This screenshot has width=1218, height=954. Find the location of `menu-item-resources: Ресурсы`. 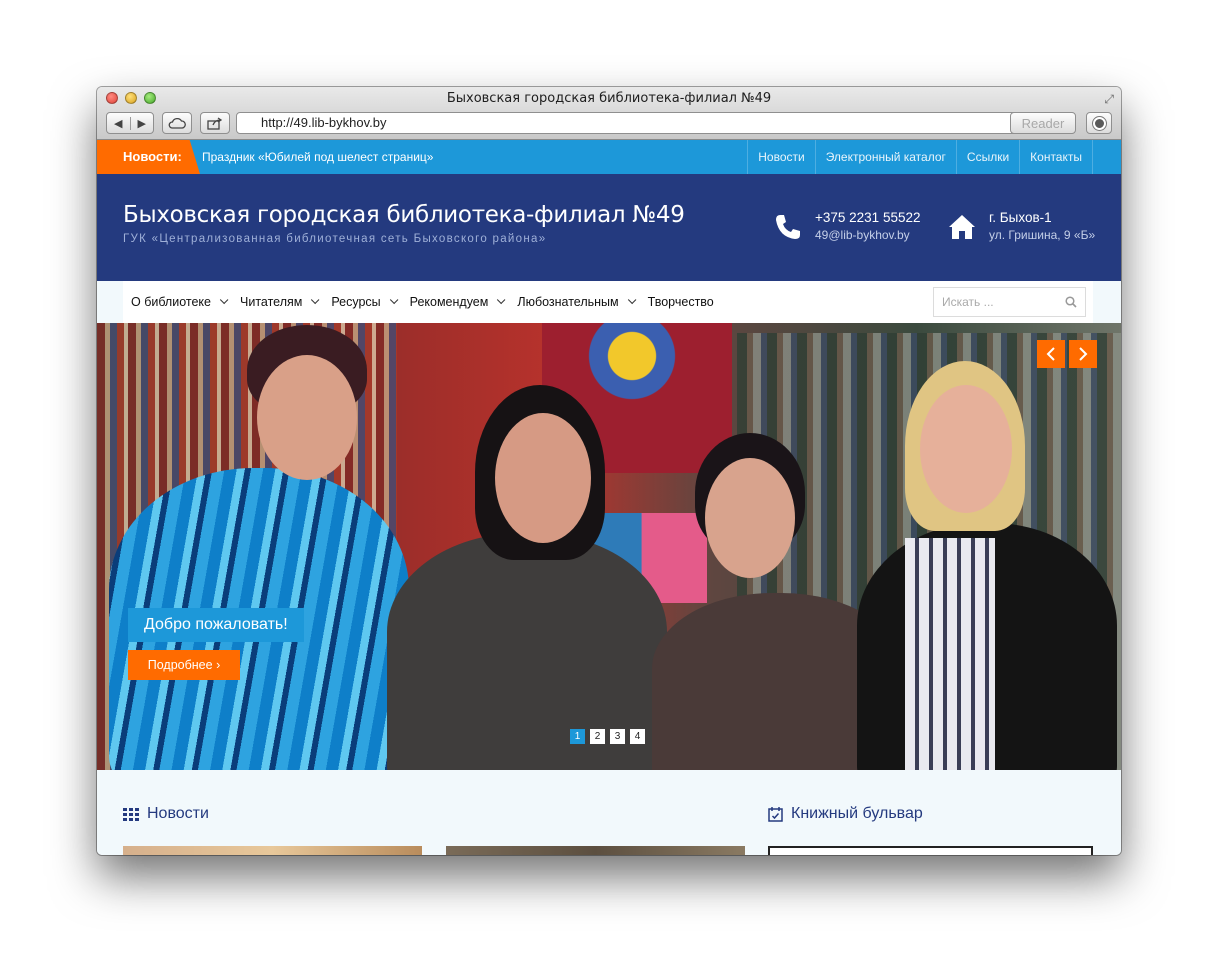

menu-item-resources: Ресурсы is located at coordinates (365, 302).